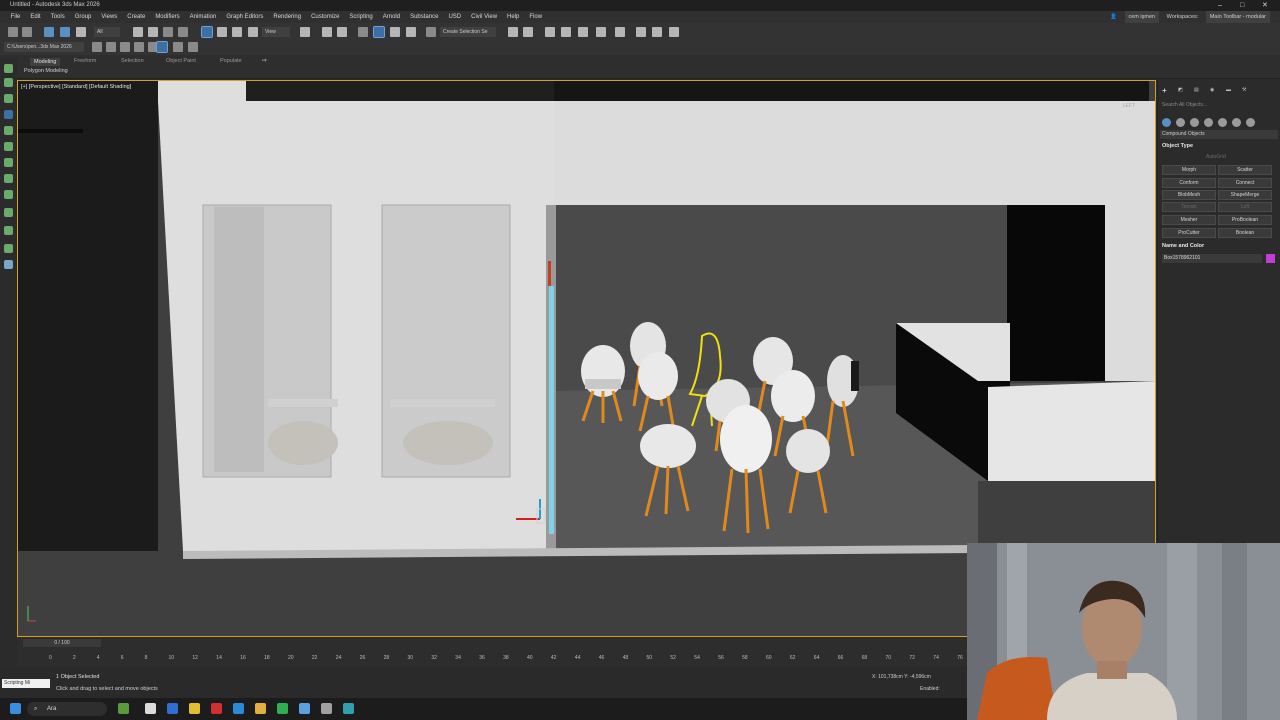 This screenshot has height=720, width=1280. I want to click on task-view-icon, so click(150, 708).